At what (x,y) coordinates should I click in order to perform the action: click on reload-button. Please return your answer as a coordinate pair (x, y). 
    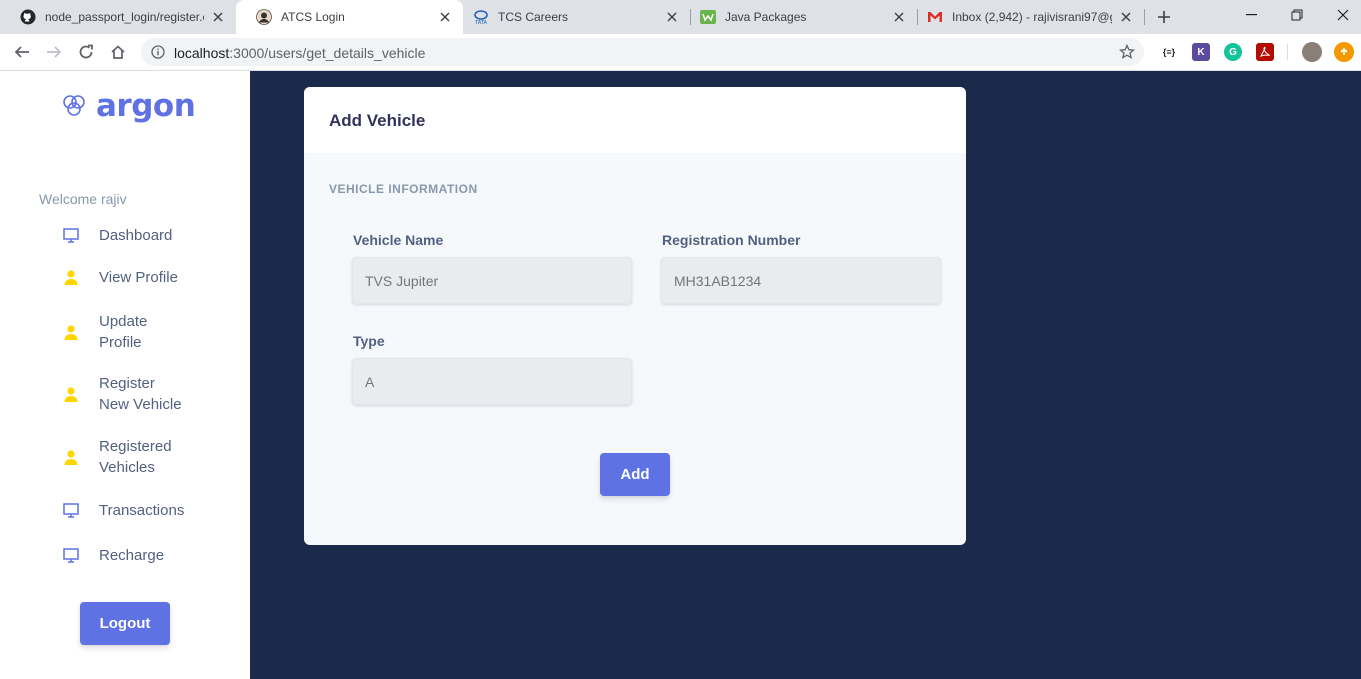
    Looking at the image, I should click on (86, 52).